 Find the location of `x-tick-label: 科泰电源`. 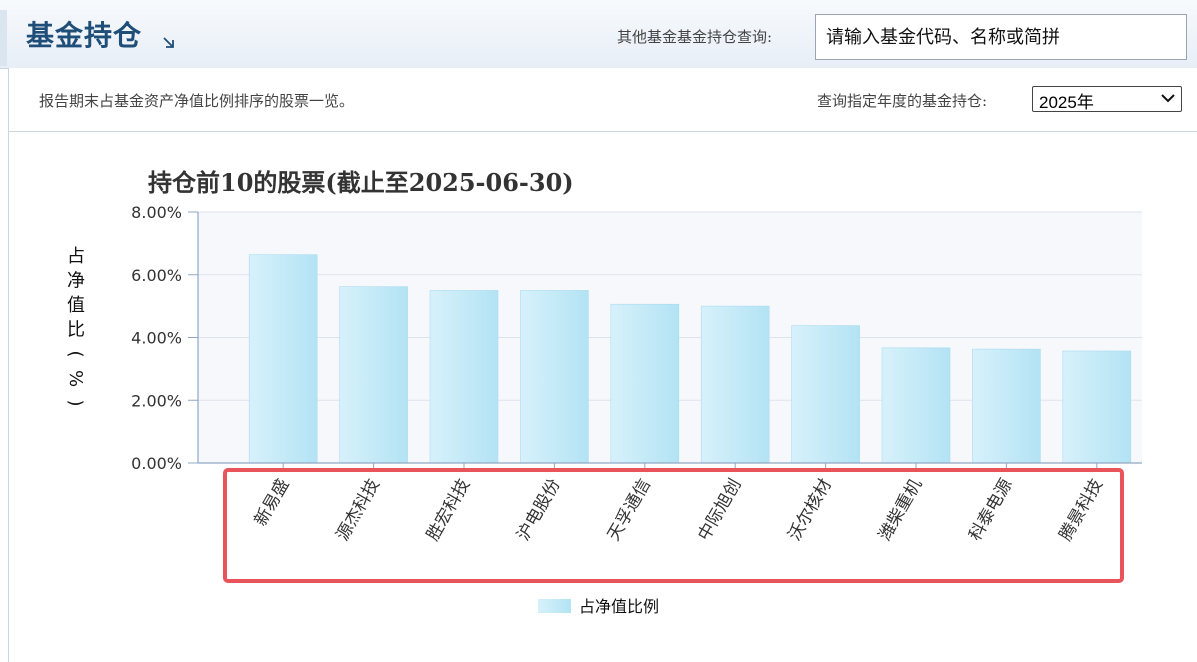

x-tick-label: 科泰电源 is located at coordinates (990, 510).